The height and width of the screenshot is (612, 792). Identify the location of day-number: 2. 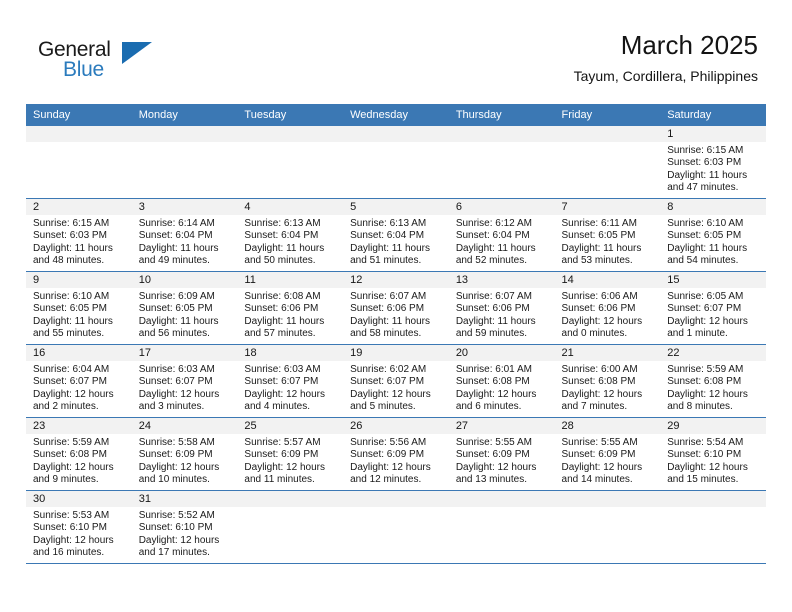
(36, 207).